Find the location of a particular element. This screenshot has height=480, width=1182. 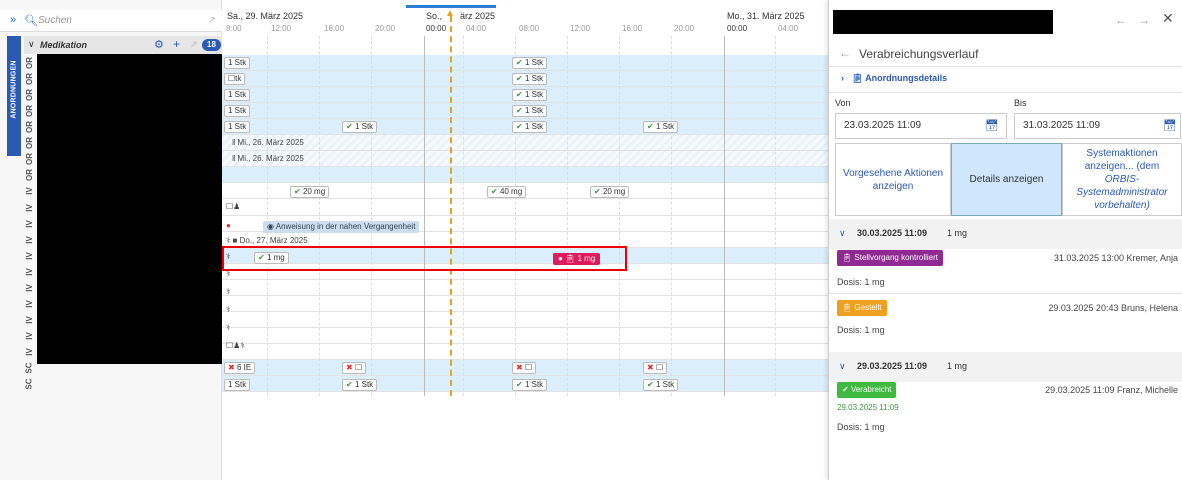

group-header: ∨ 29.03.2025 11:09 1 mg is located at coordinates (1005, 367).